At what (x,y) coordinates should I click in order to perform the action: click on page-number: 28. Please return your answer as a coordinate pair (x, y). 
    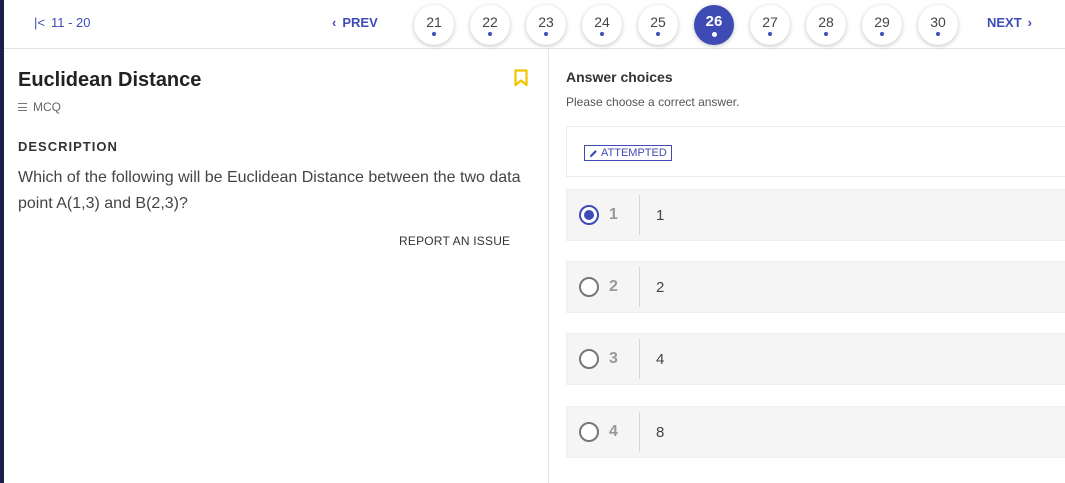
    Looking at the image, I should click on (826, 22).